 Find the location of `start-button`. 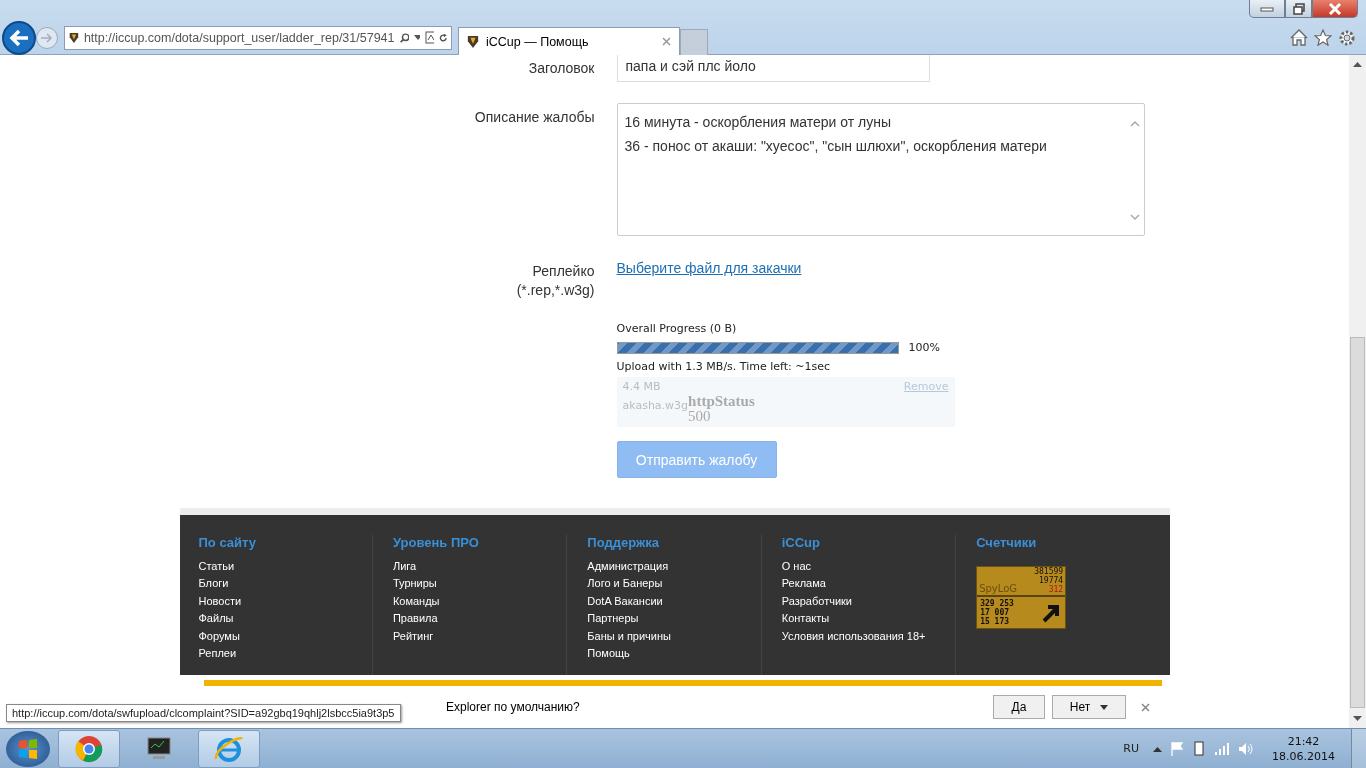

start-button is located at coordinates (28, 748).